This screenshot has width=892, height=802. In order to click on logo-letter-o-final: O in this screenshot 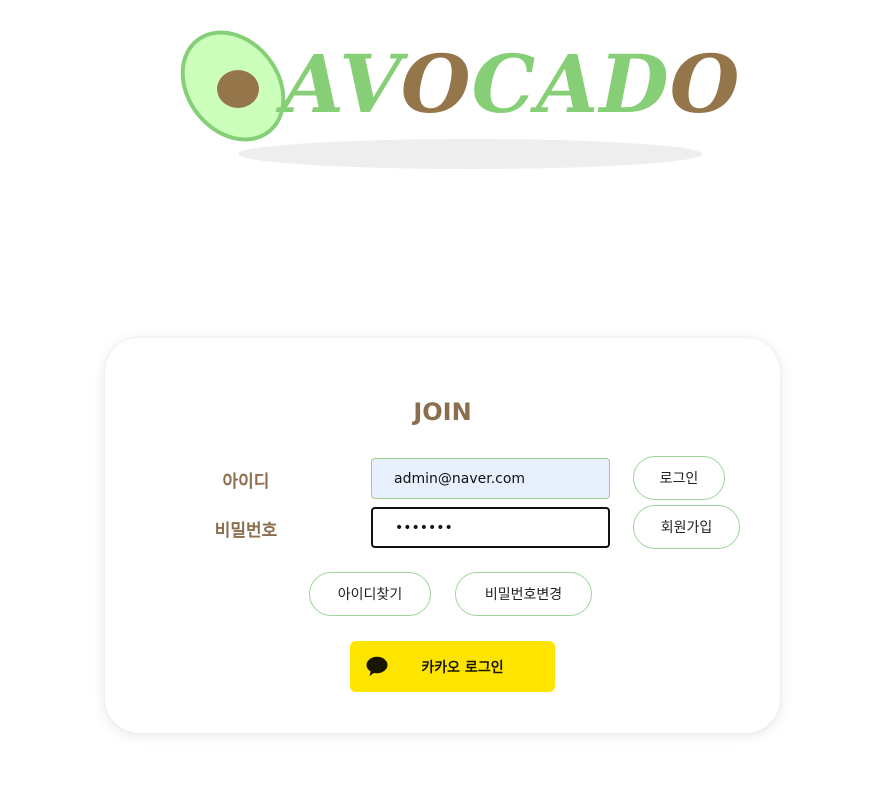, I will do `click(705, 84)`.